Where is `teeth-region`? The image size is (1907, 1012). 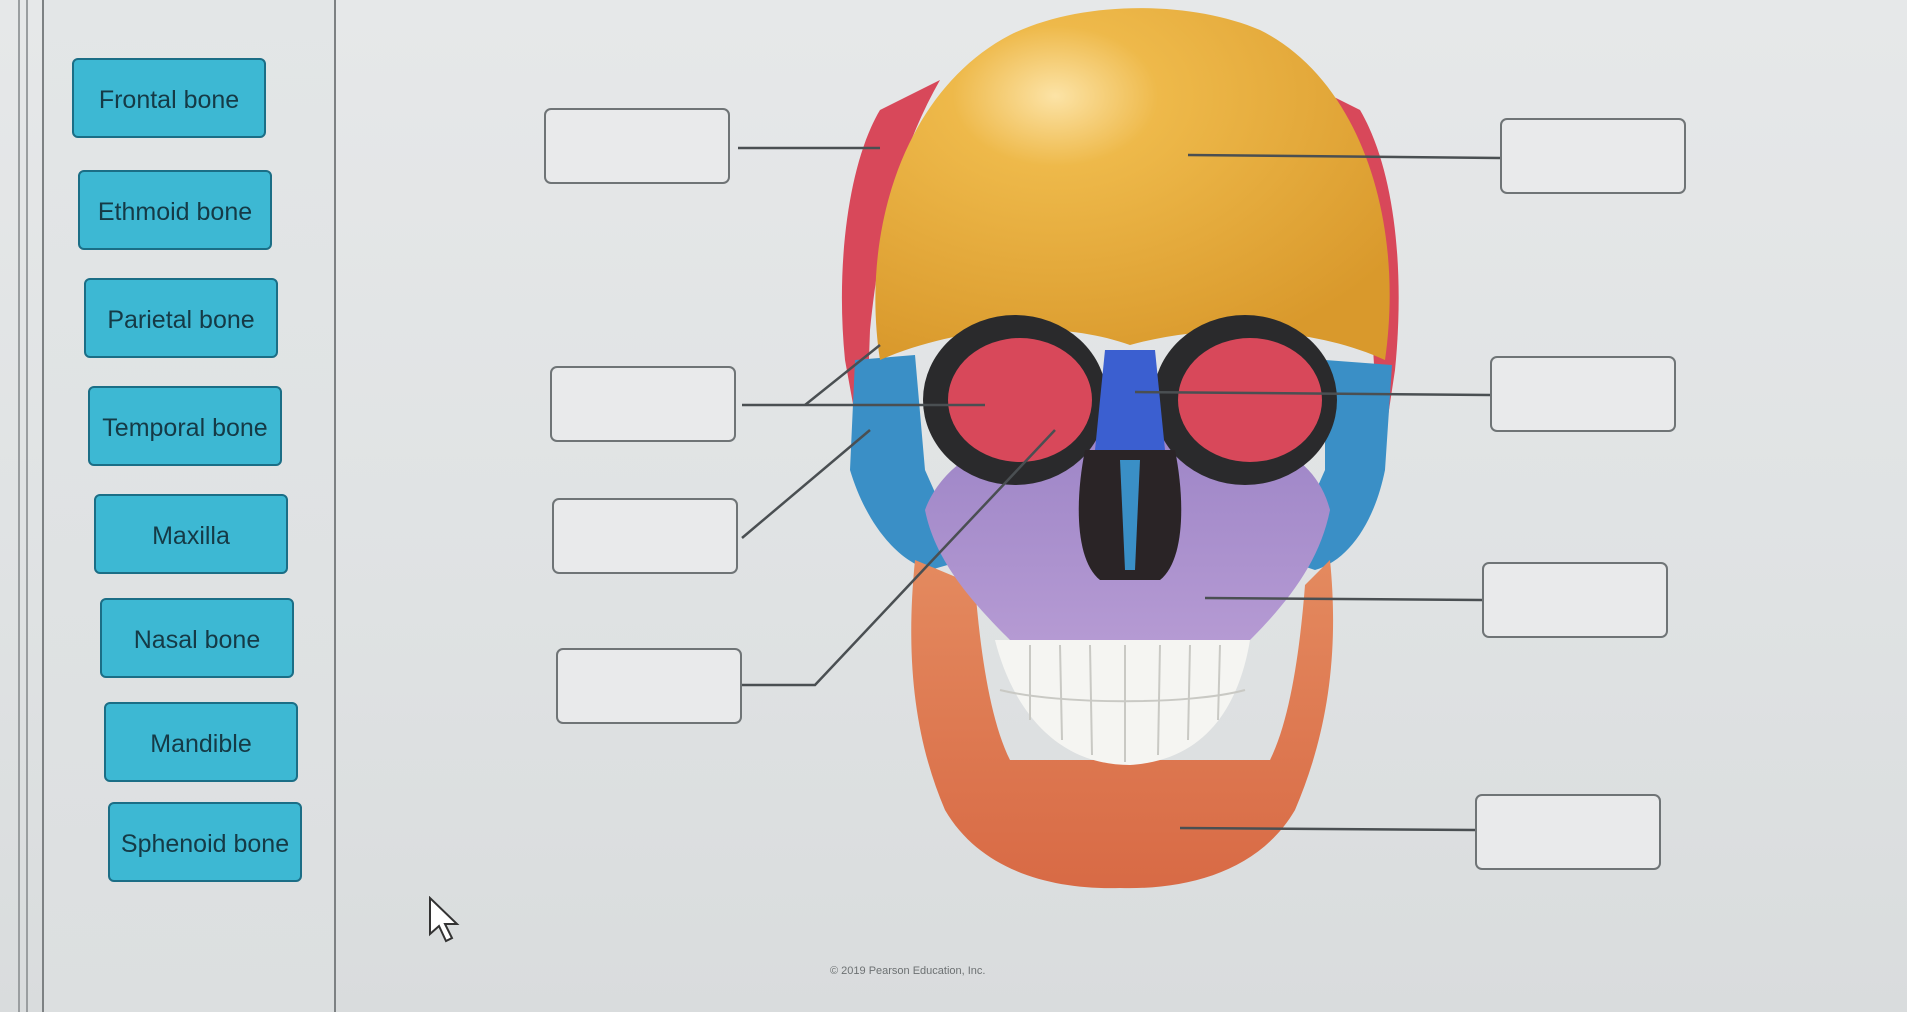
teeth-region is located at coordinates (1122, 702).